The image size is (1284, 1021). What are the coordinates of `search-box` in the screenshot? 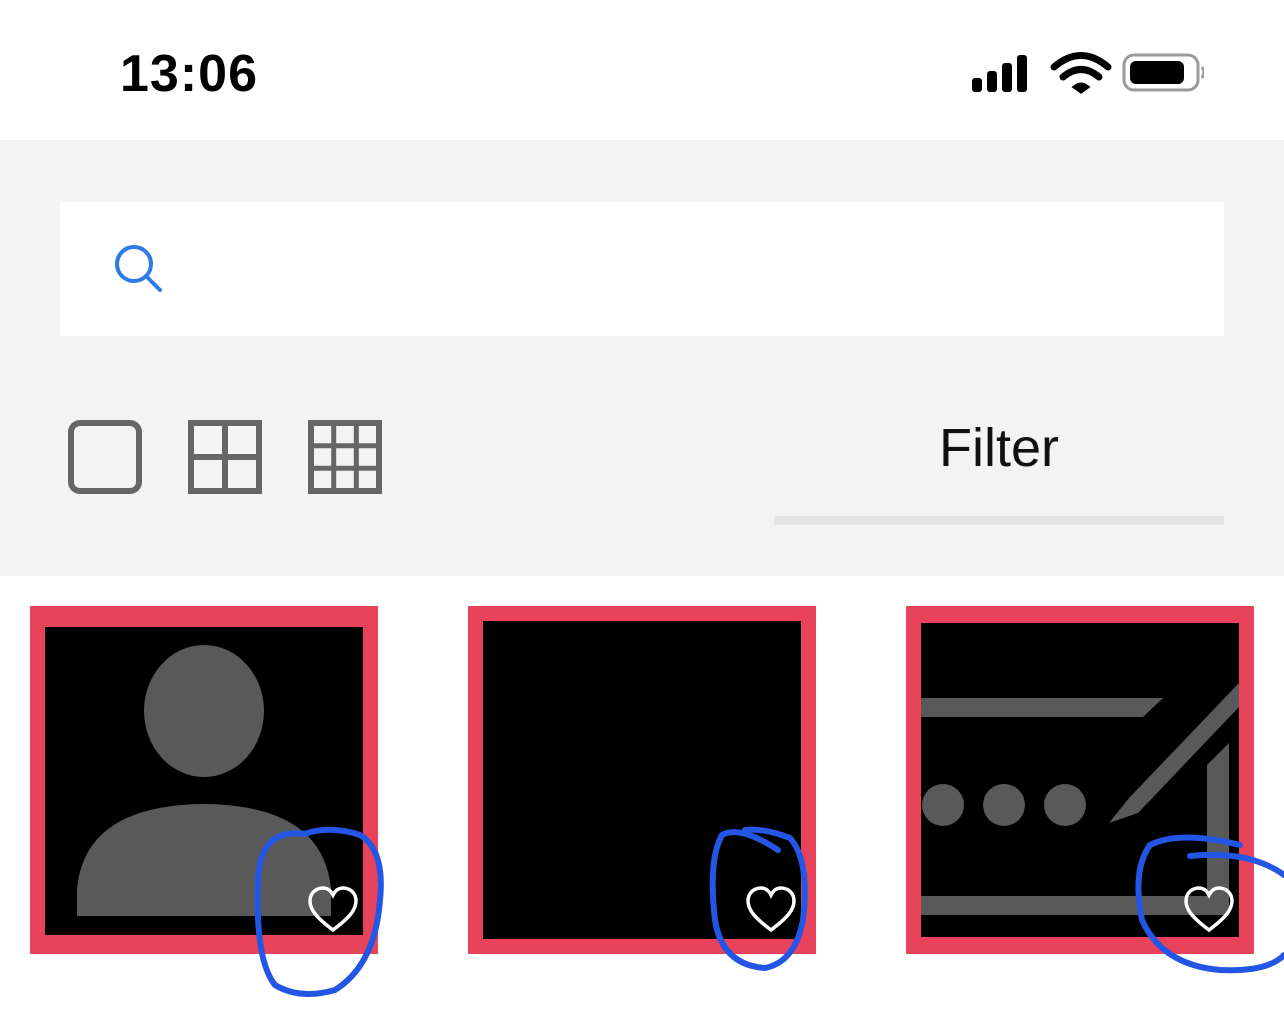 It's located at (642, 269).